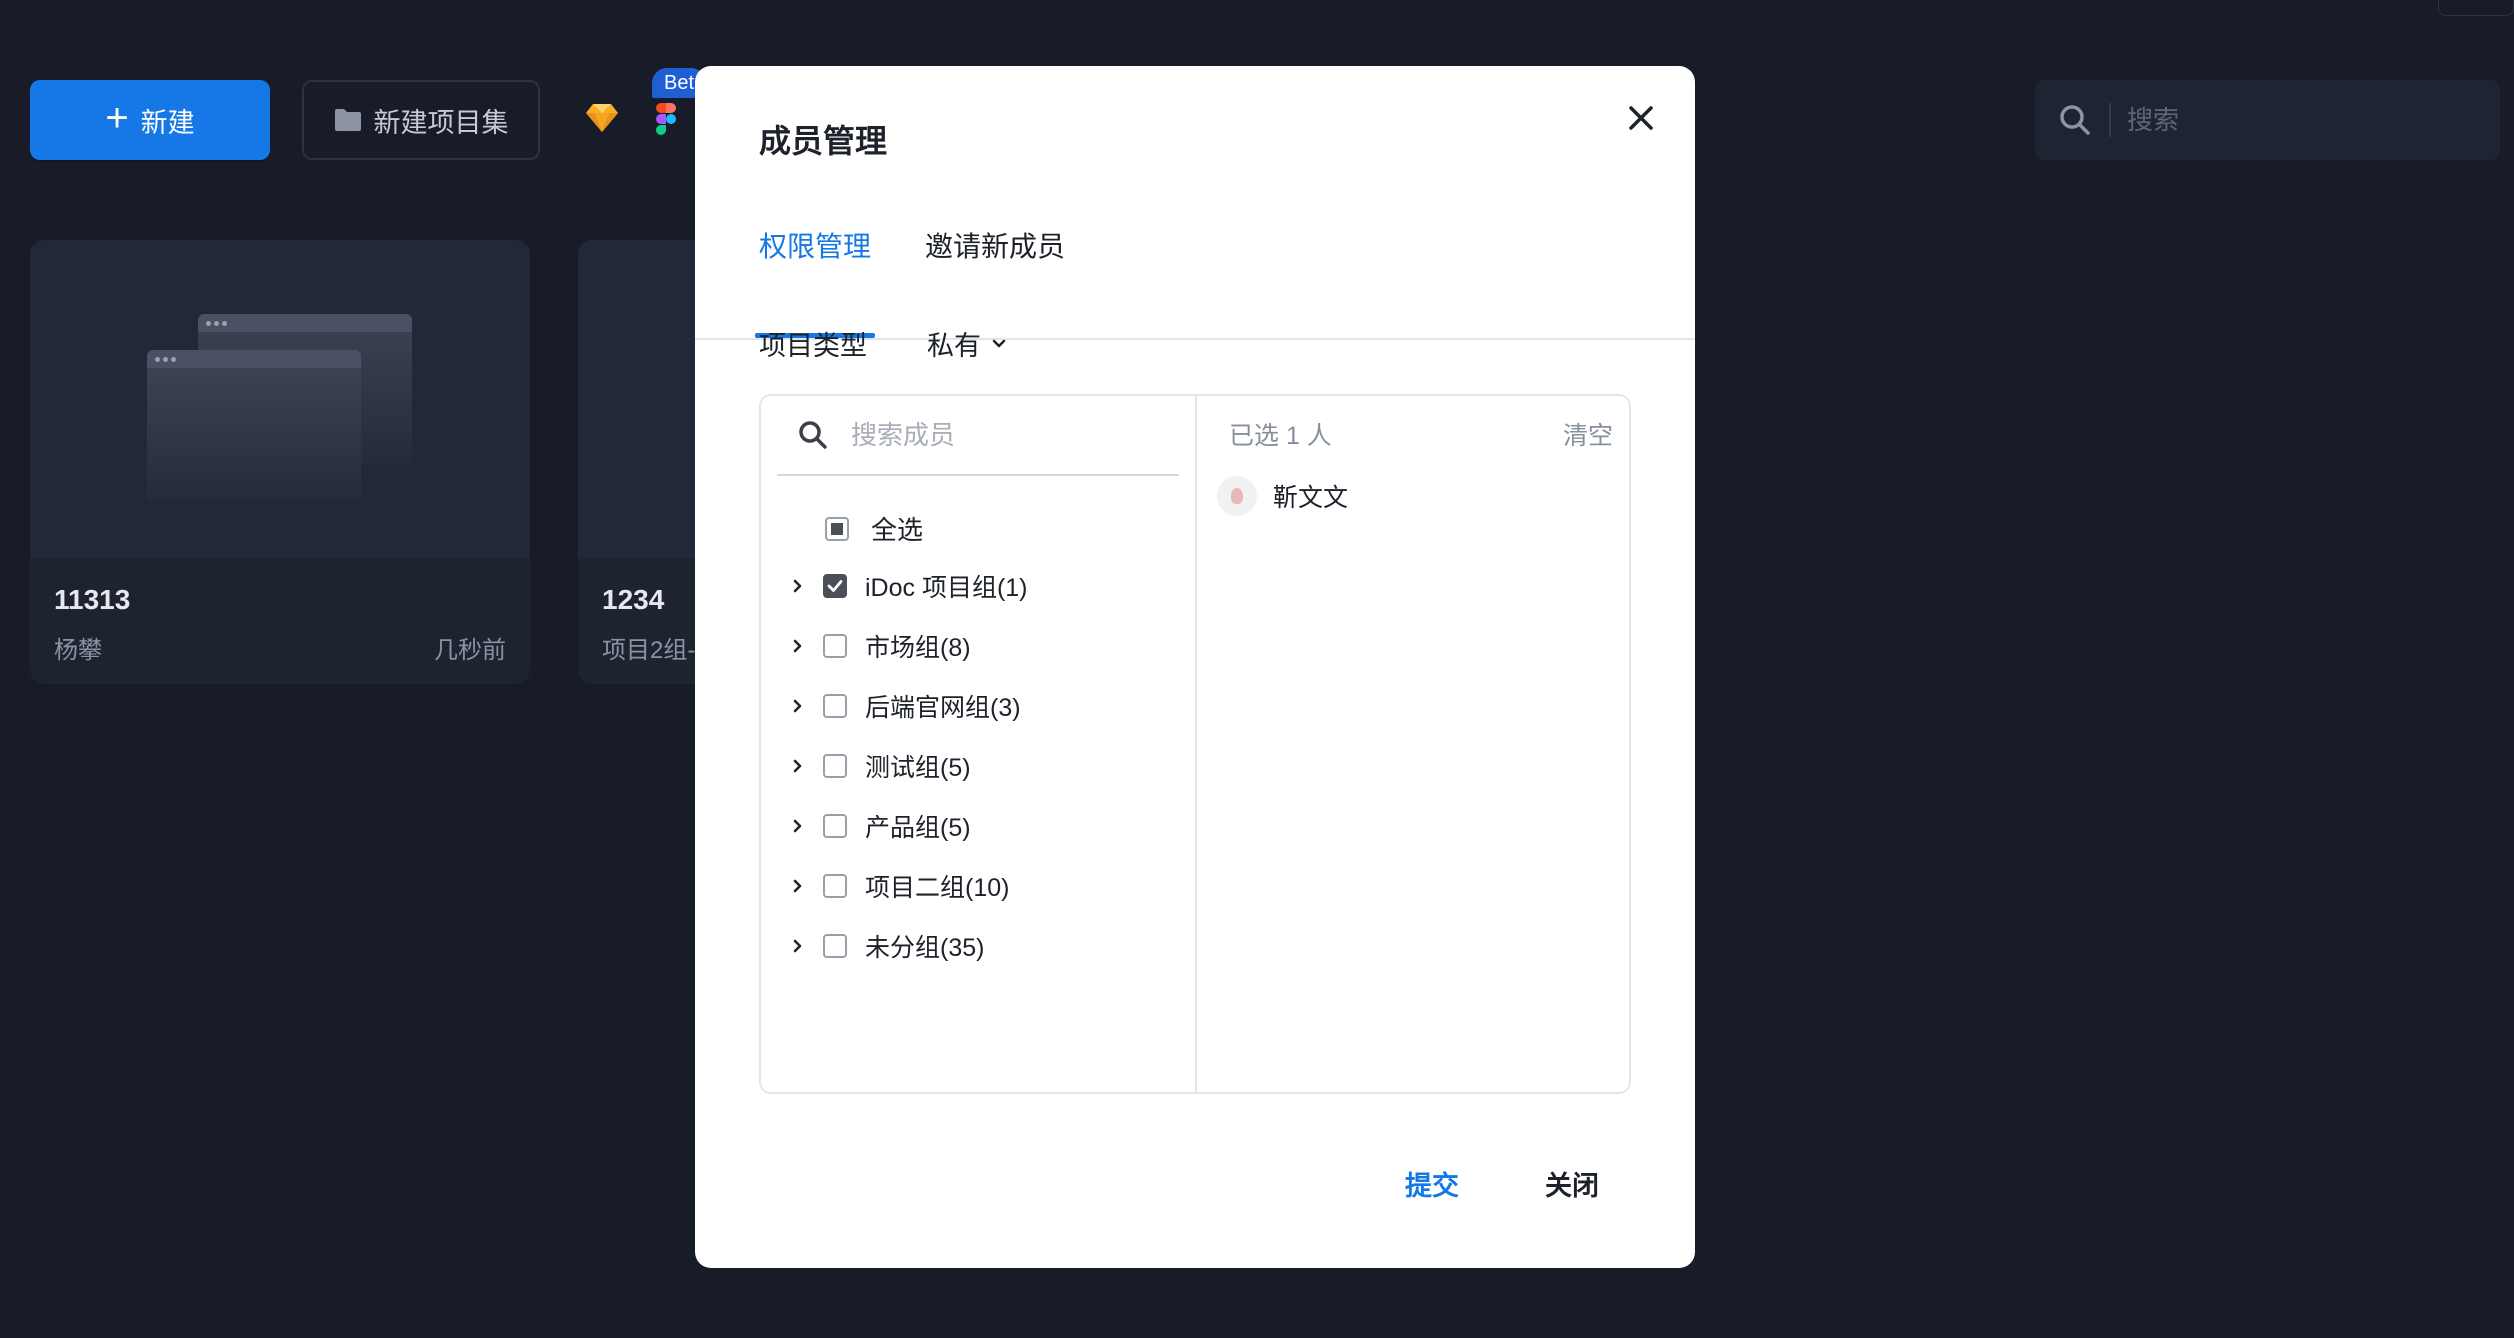  I want to click on new-button-label: 新建, so click(167, 122).